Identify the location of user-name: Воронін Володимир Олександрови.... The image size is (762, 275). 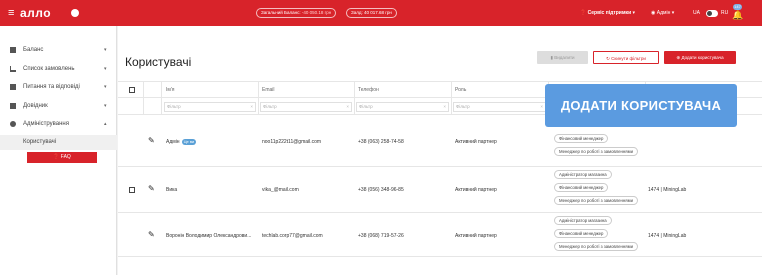
(209, 236).